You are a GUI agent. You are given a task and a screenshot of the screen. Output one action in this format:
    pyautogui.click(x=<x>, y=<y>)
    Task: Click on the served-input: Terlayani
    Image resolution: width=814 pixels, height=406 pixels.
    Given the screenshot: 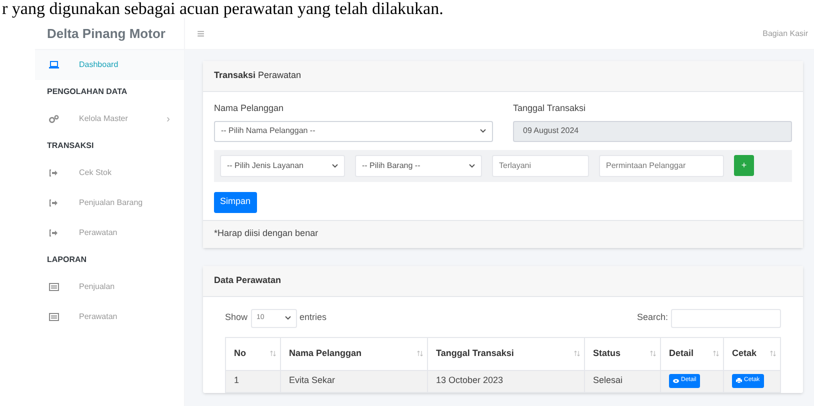 What is the action you would take?
    pyautogui.click(x=540, y=165)
    